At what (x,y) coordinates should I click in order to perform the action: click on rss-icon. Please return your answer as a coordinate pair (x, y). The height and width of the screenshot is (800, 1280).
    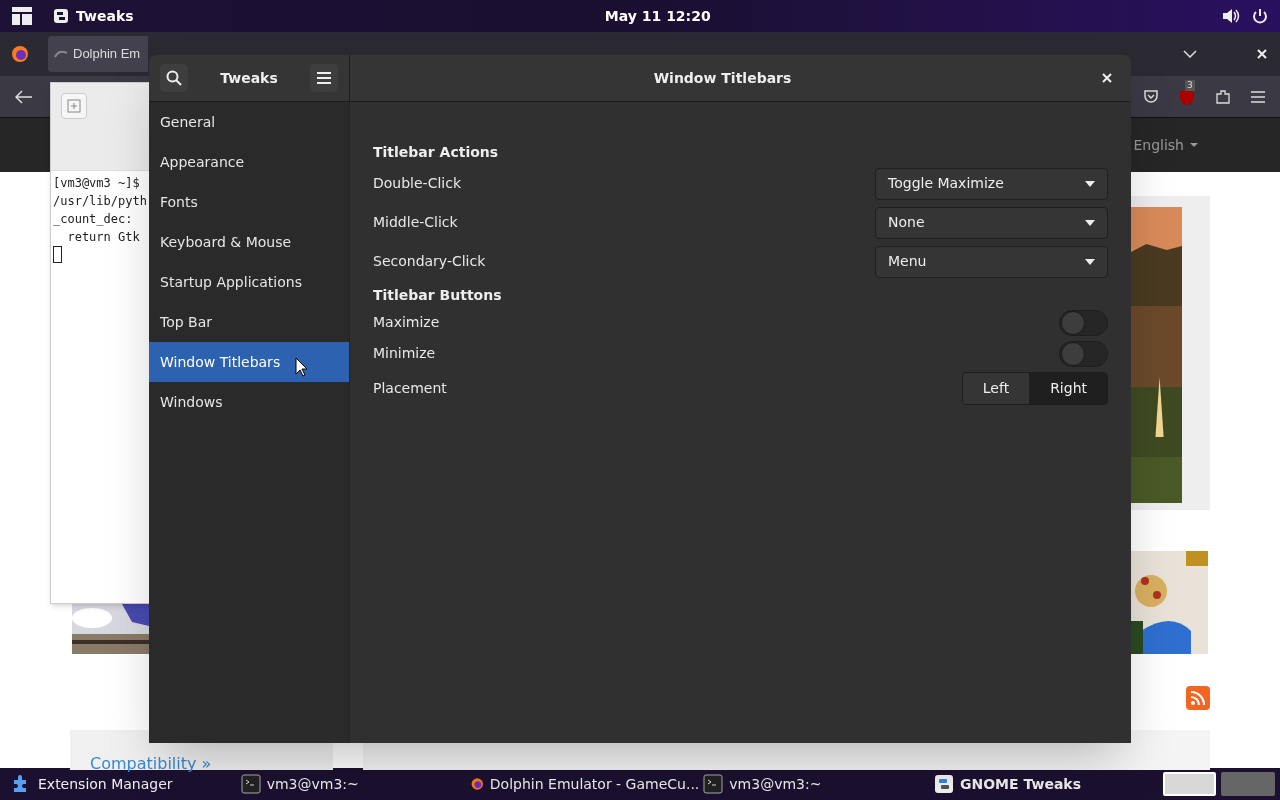
    Looking at the image, I should click on (1198, 698).